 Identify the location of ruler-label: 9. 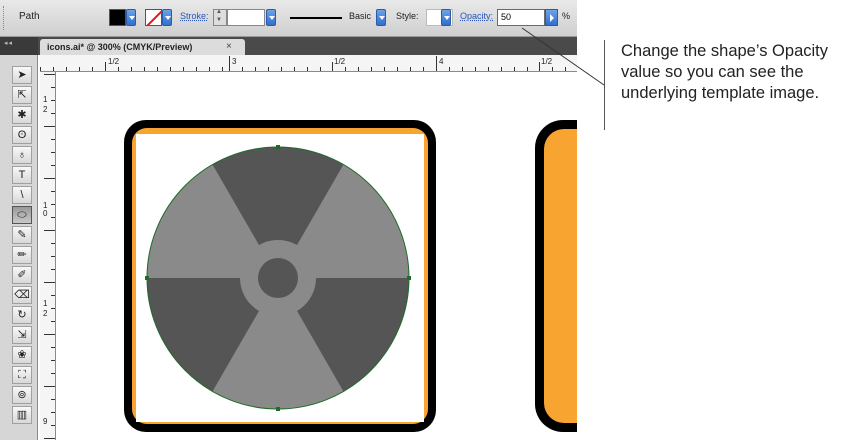
(45, 421).